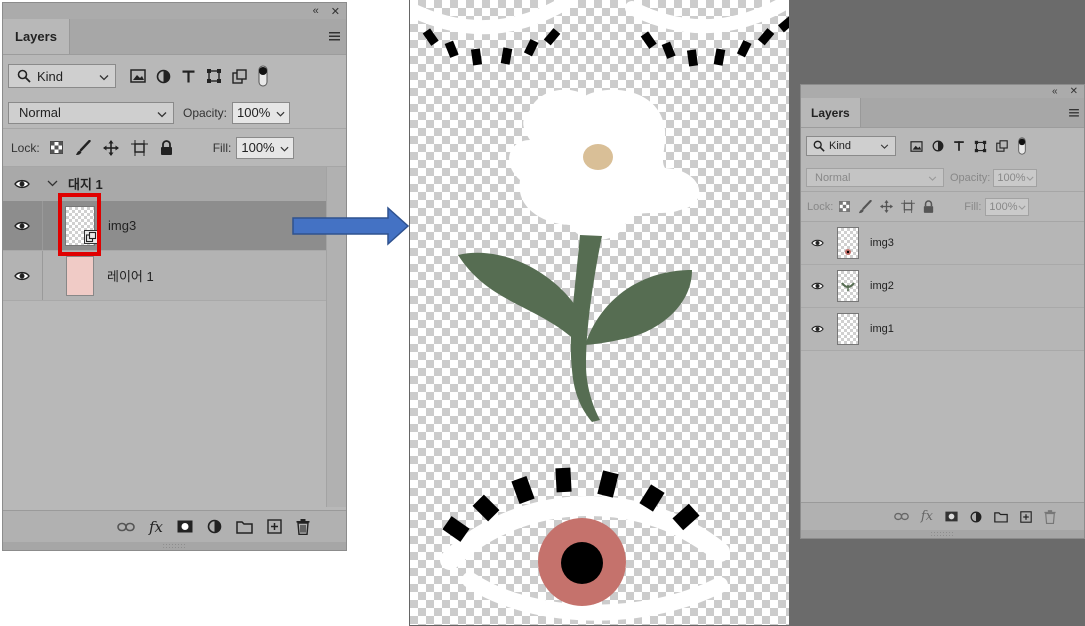 The height and width of the screenshot is (626, 1085). Describe the element at coordinates (942, 243) in the screenshot. I see `layer-row-img3: img3` at that location.